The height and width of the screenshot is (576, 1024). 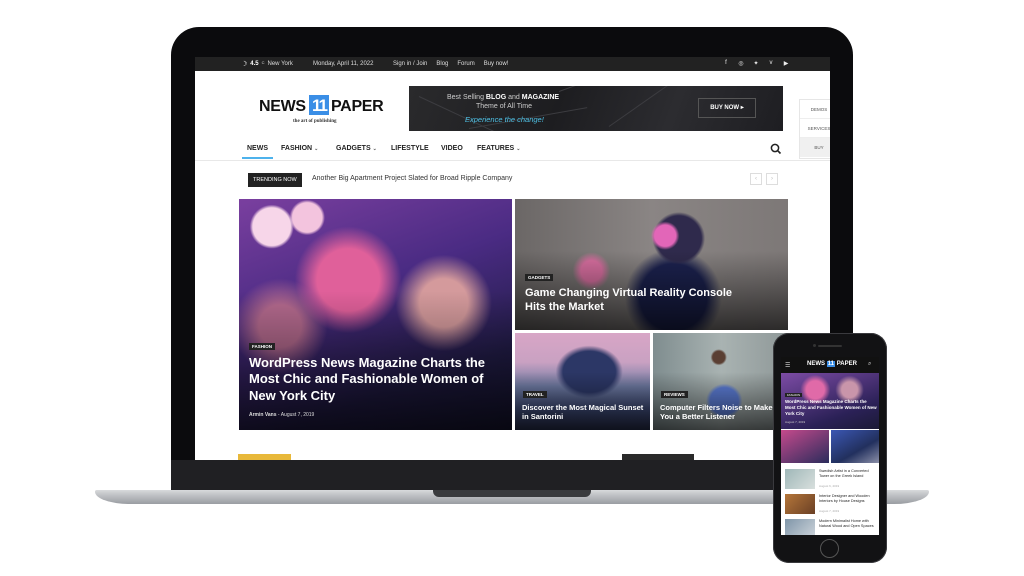 I want to click on logo-word-news: NEWS, so click(x=282, y=106).